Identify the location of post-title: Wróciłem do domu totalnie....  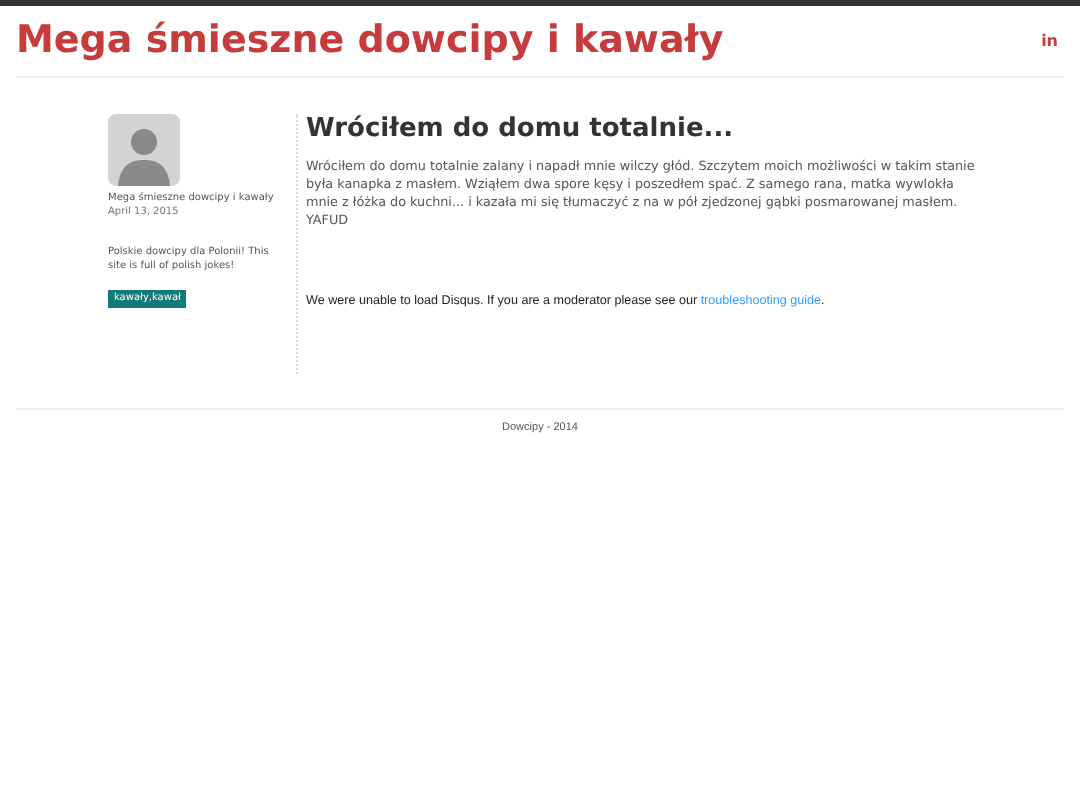
(521, 130).